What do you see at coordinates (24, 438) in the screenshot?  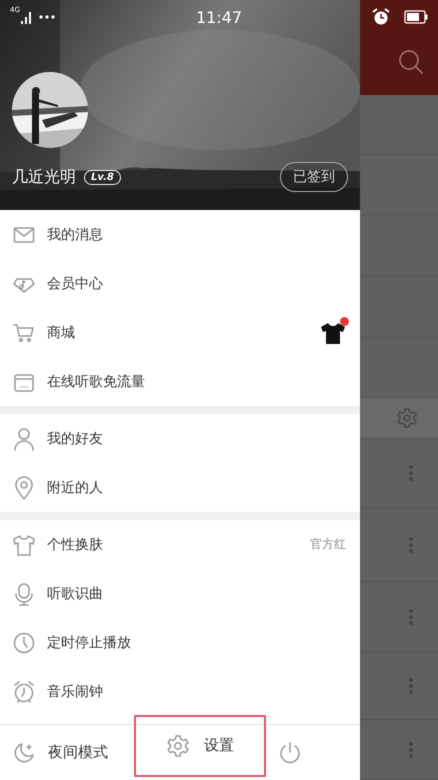 I see `person-icon` at bounding box center [24, 438].